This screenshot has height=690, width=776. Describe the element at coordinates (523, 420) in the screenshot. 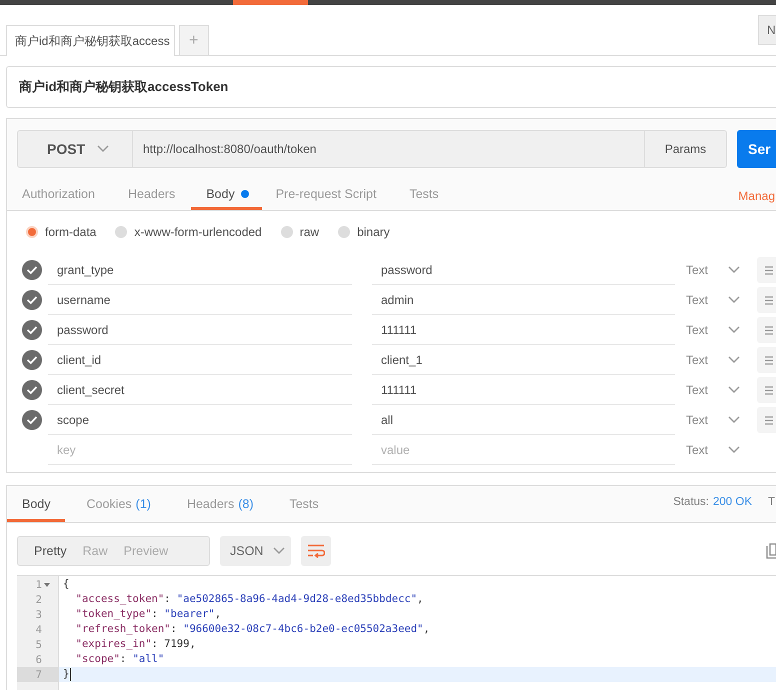

I see `value-field: all` at that location.